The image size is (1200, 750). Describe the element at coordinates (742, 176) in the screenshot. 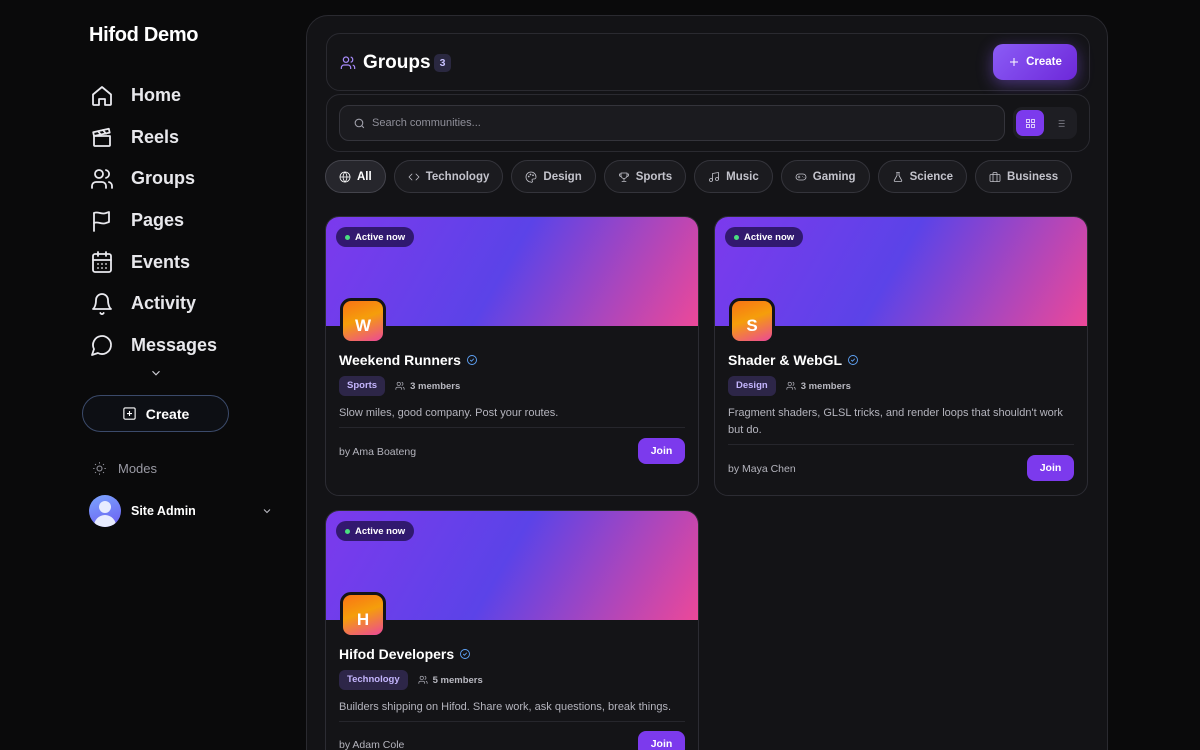

I see `filter-label: Music` at that location.